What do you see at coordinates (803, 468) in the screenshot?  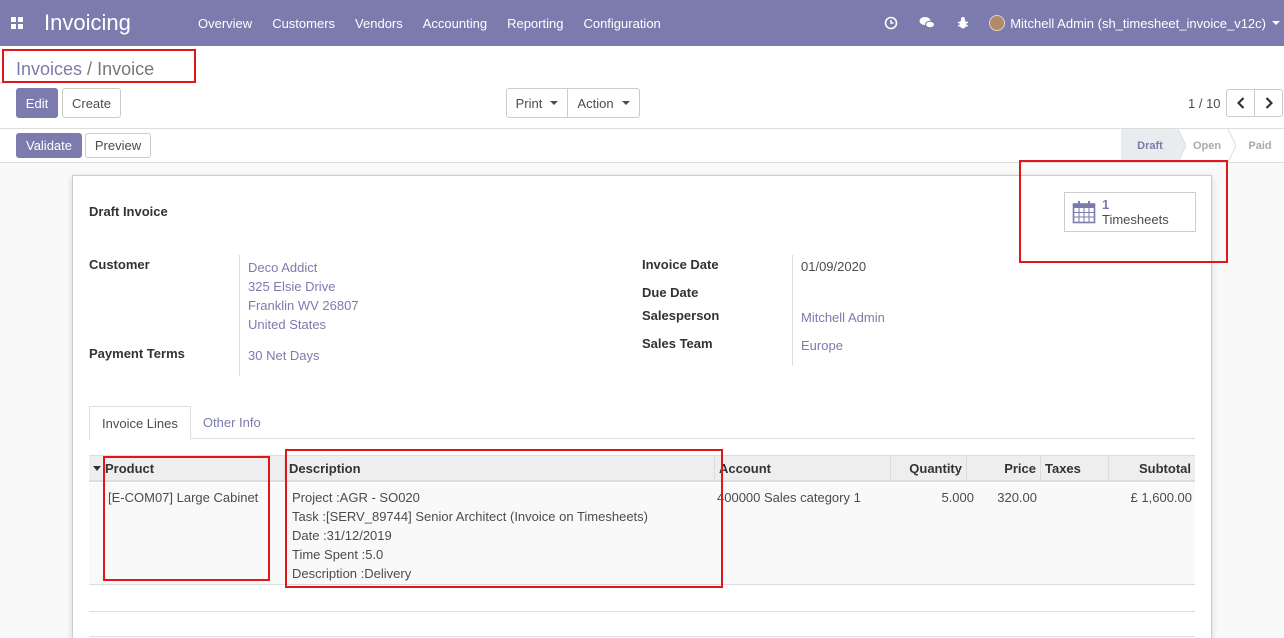 I see `column-account: Account` at bounding box center [803, 468].